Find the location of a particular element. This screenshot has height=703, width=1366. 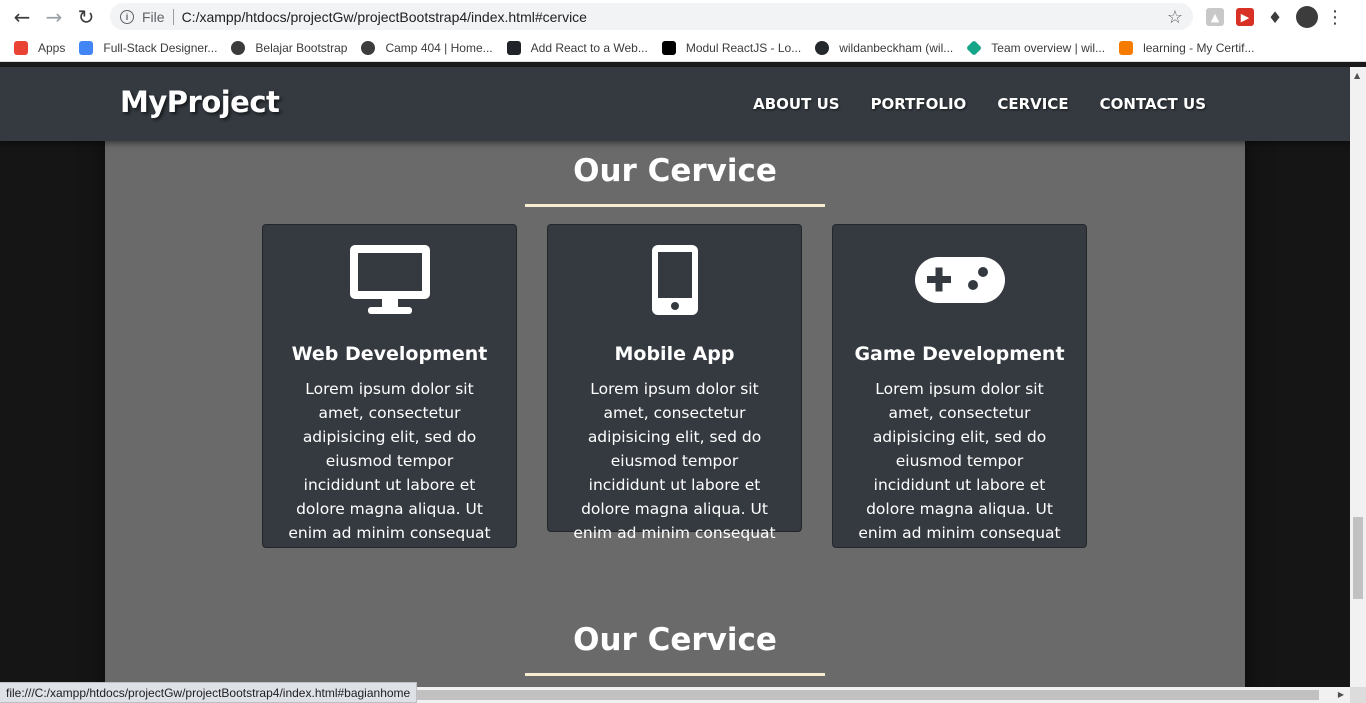

diamond-icon is located at coordinates (974, 47).